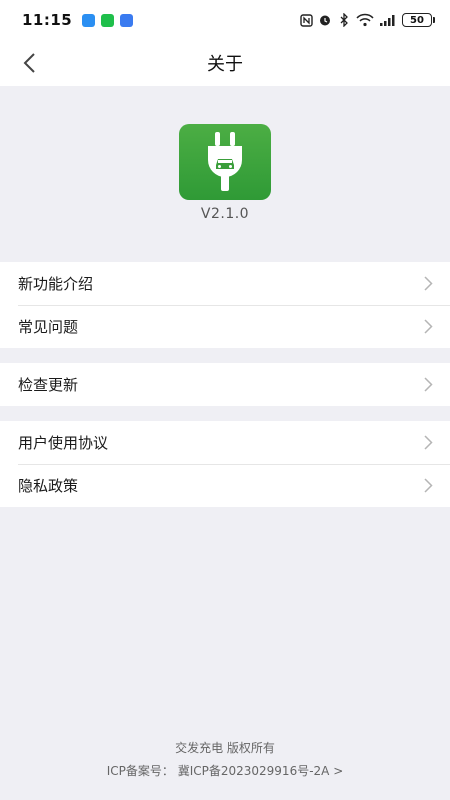 The height and width of the screenshot is (800, 450). What do you see at coordinates (225, 20) in the screenshot?
I see `status-bar: 11:15 50` at bounding box center [225, 20].